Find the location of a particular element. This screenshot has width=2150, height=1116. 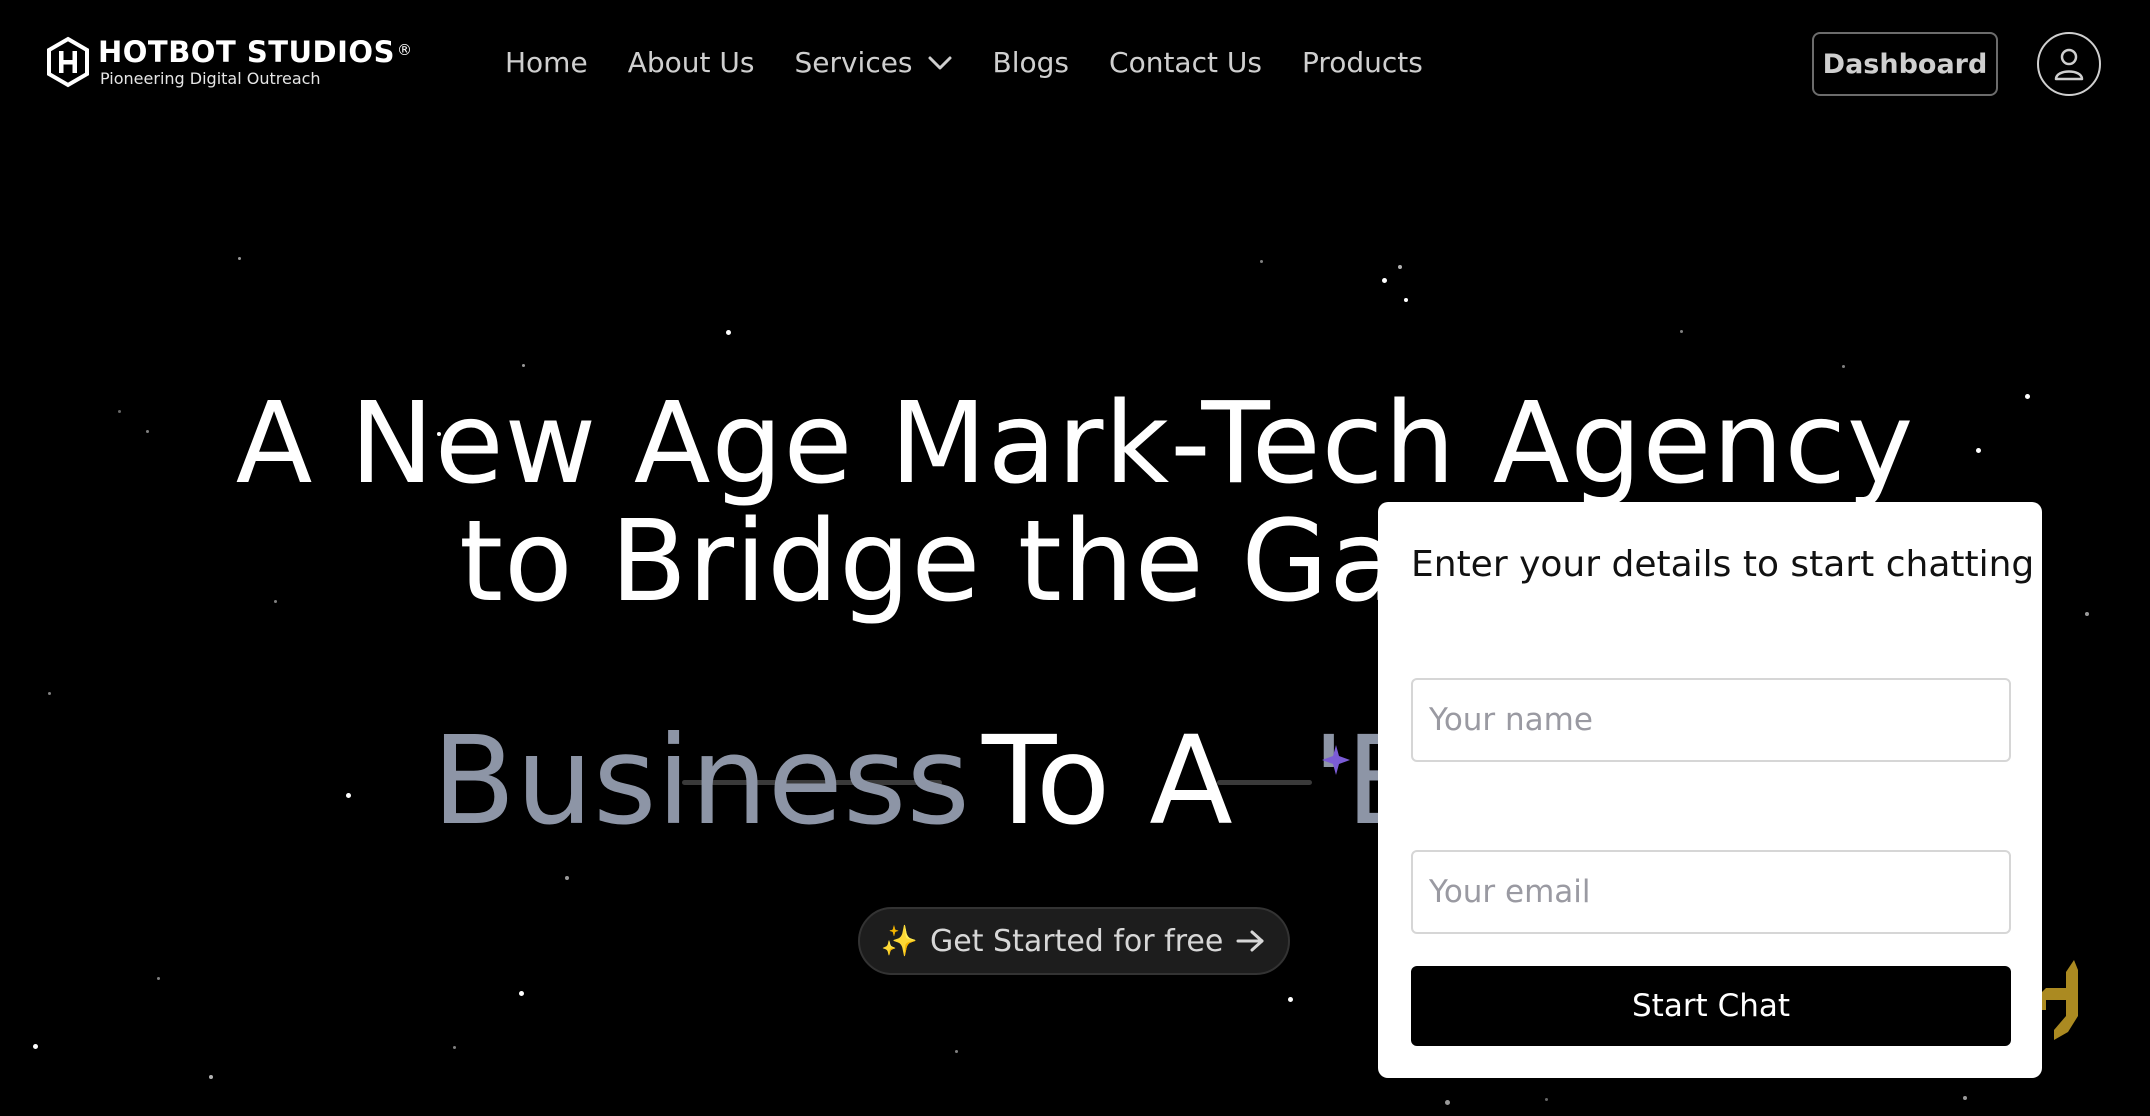

chevron-down-icon is located at coordinates (940, 62).